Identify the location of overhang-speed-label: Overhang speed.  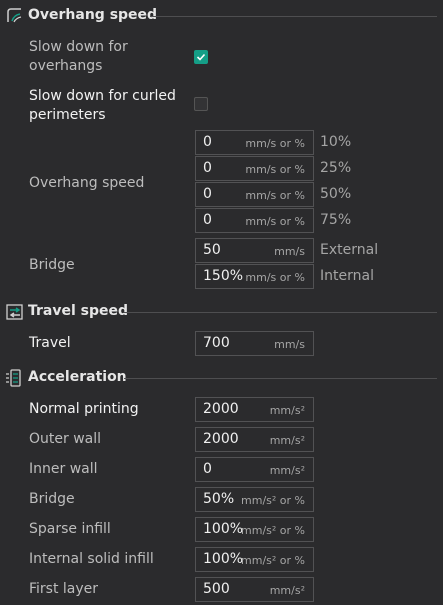
(87, 183).